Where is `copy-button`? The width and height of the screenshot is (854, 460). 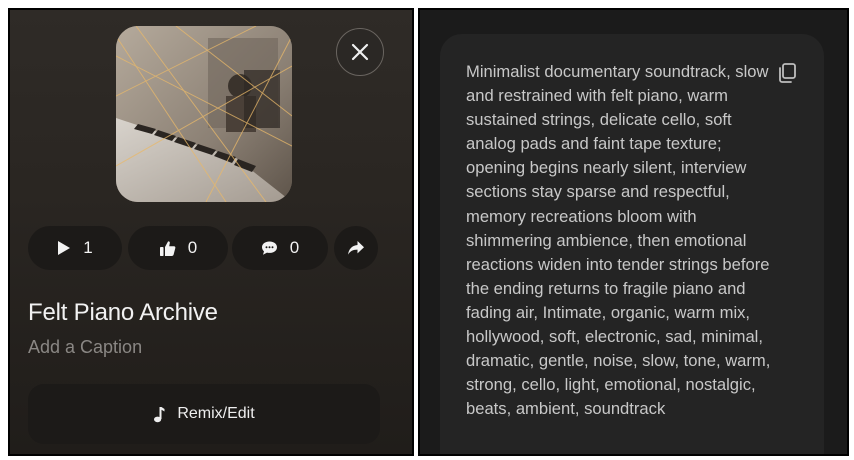
copy-button is located at coordinates (788, 74).